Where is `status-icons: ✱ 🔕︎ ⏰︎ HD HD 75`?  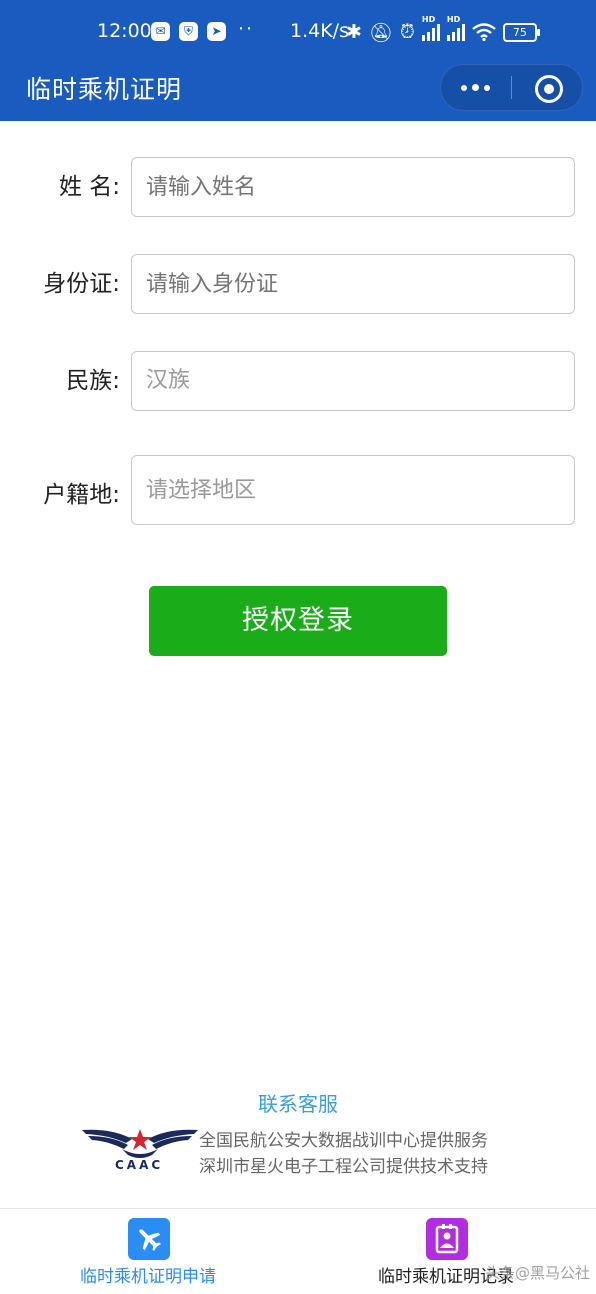
status-icons: ✱ 🔕︎ ⏰︎ HD HD 75 is located at coordinates (443, 30).